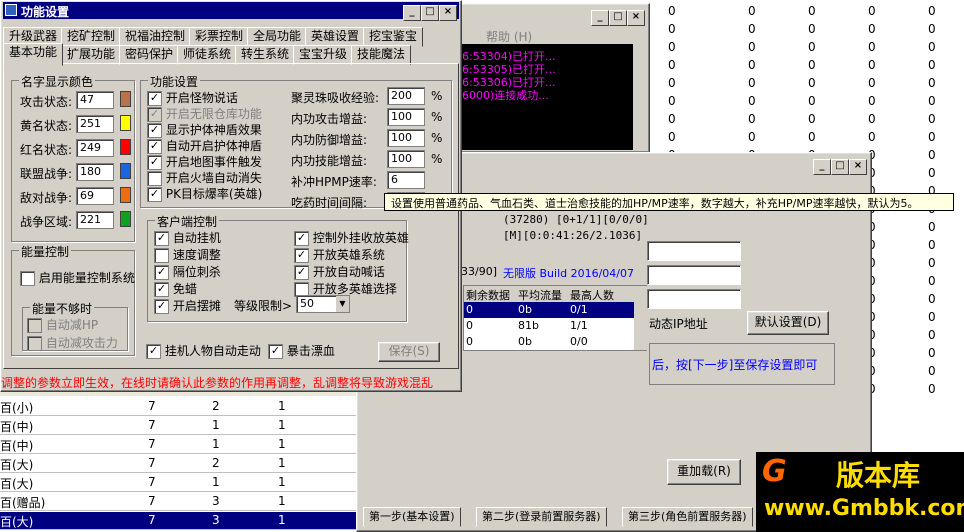 The width and height of the screenshot is (964, 532). What do you see at coordinates (178, 483) in the screenshot?
I see `list-item: 百(大) 7 1 1` at bounding box center [178, 483].